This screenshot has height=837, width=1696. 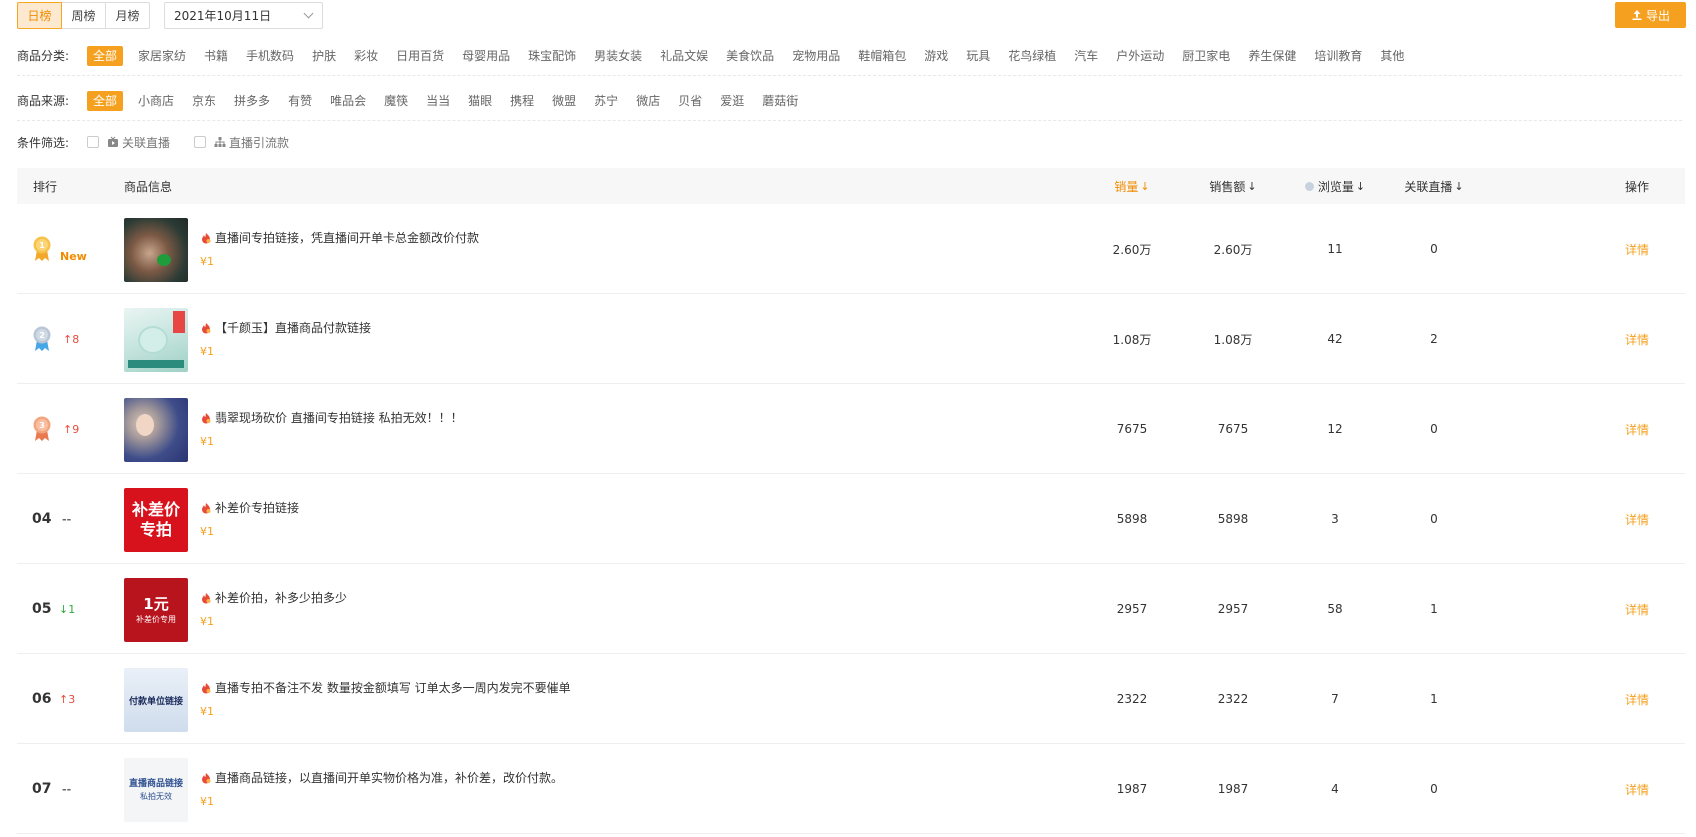 I want to click on product-title: 【千颜玉】直播商品付款链接, so click(x=285, y=327).